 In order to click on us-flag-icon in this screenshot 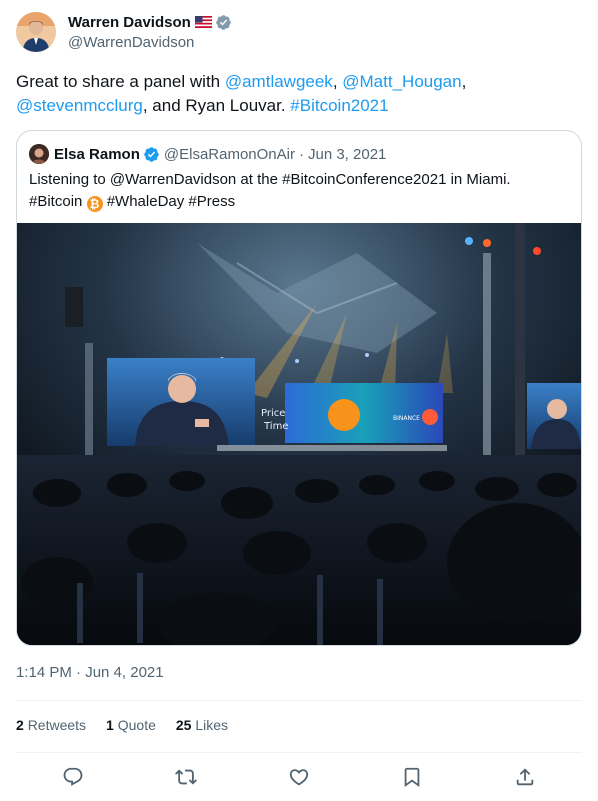, I will do `click(203, 22)`.